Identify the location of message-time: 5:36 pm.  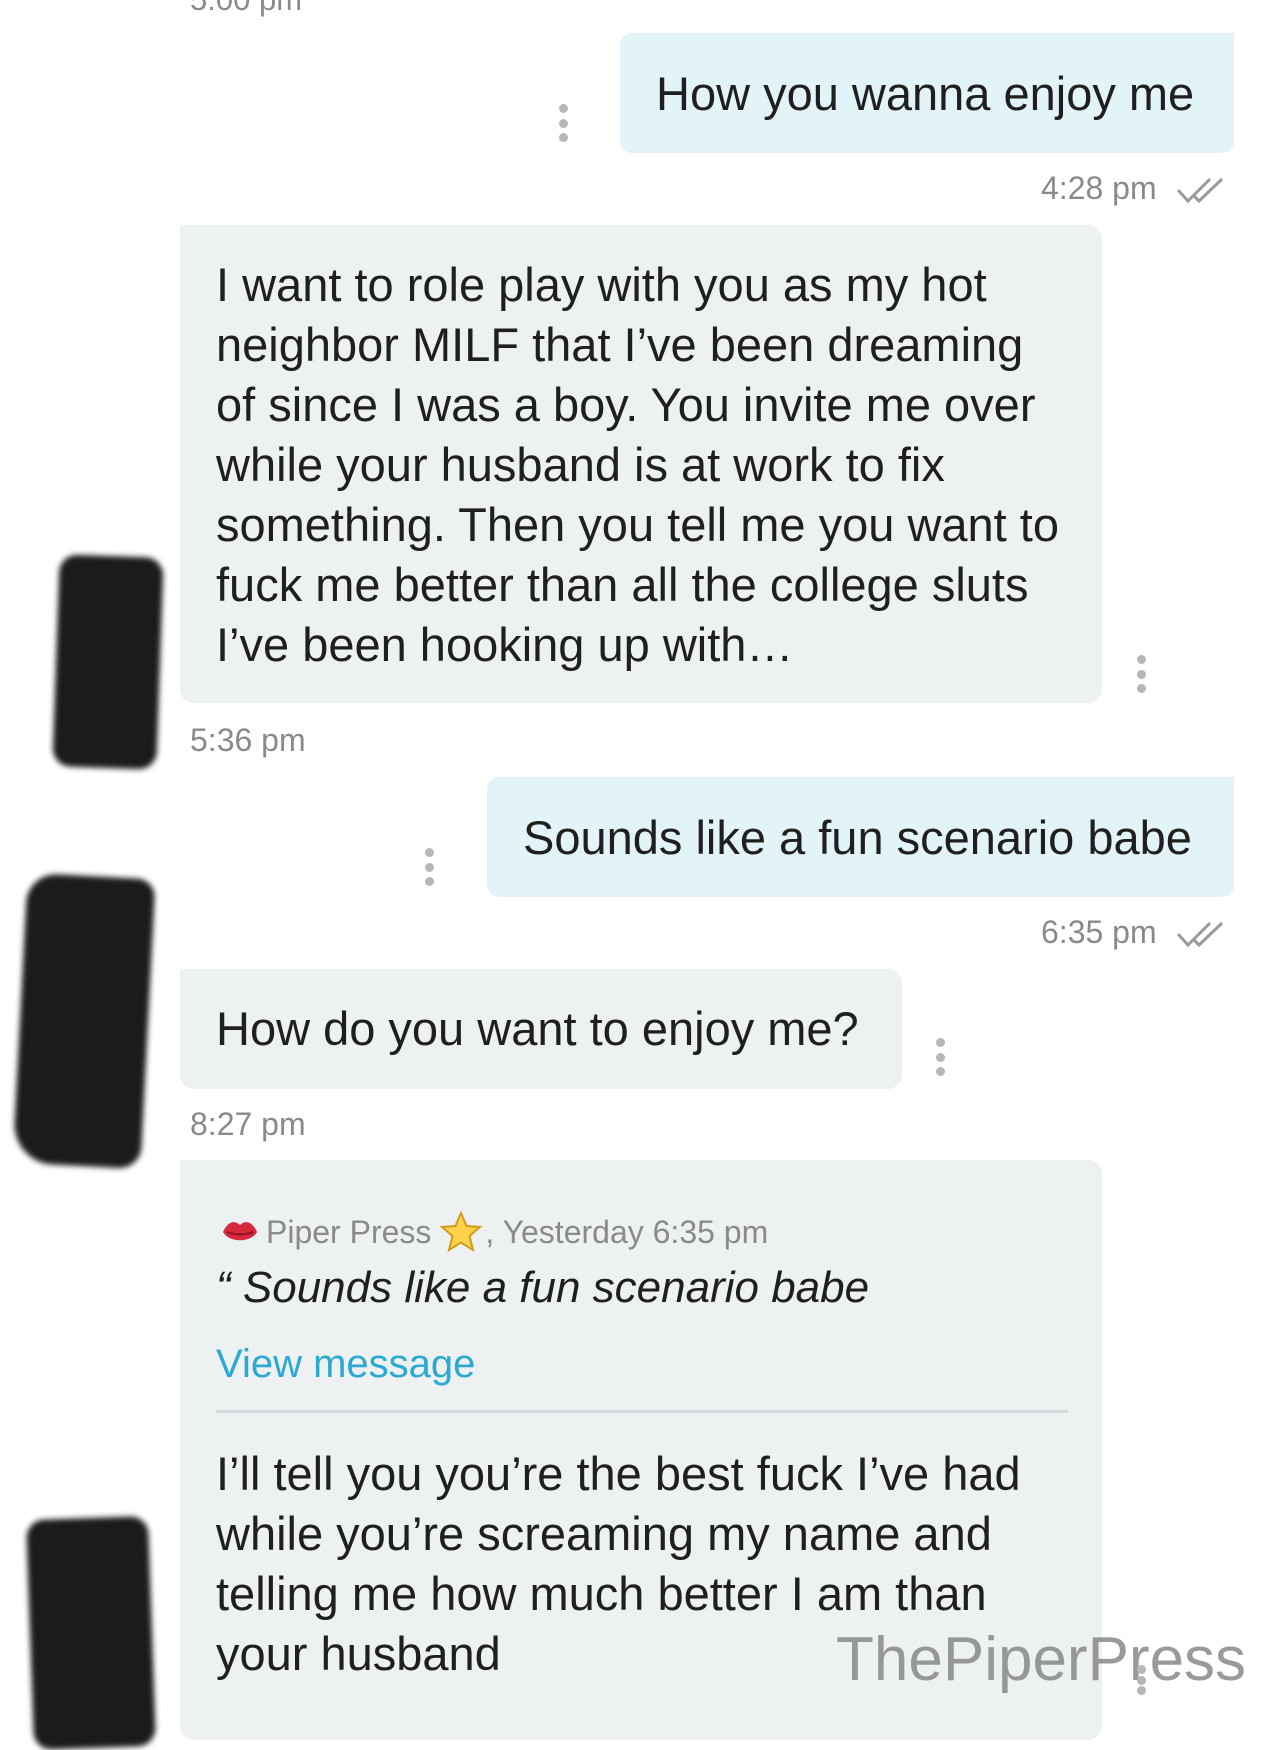
(248, 740).